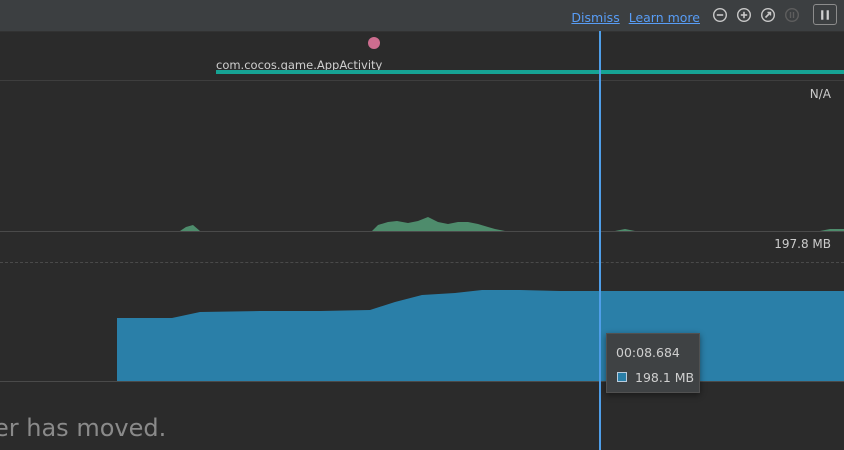  What do you see at coordinates (512, 224) in the screenshot?
I see `cpu-usage-area` at bounding box center [512, 224].